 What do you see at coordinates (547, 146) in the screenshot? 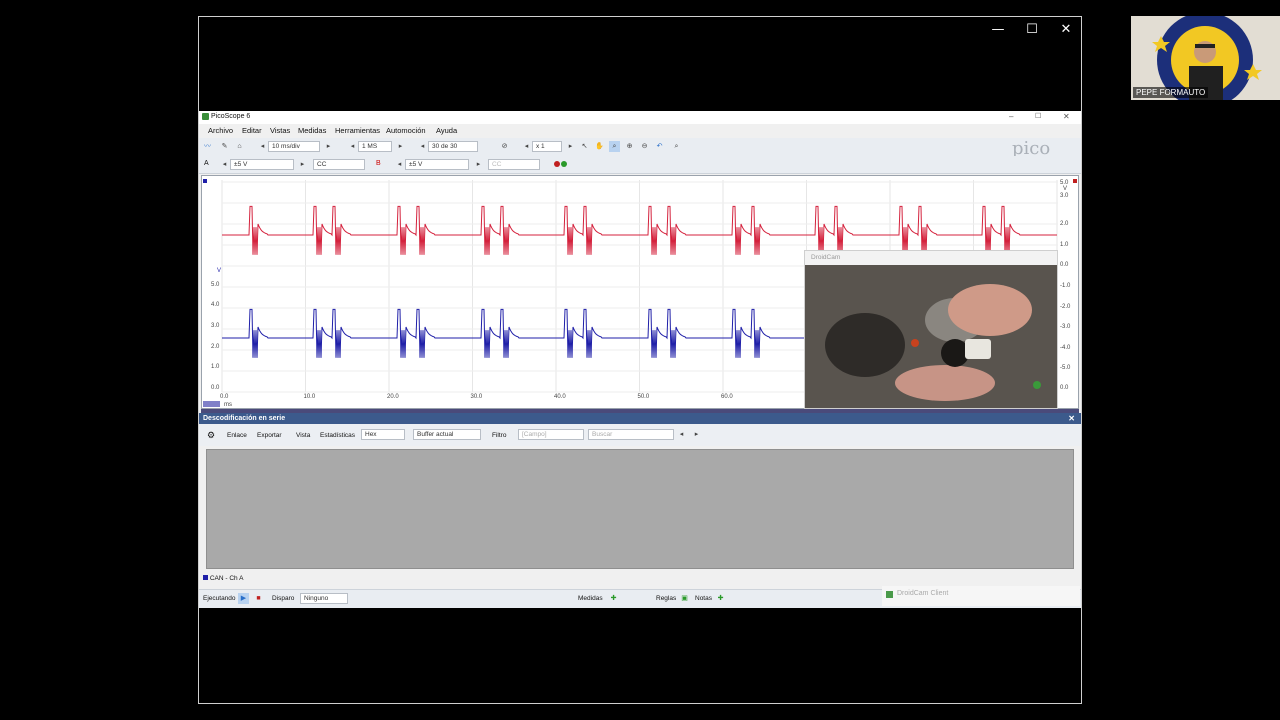
I see `zoom-select: x 1` at bounding box center [547, 146].